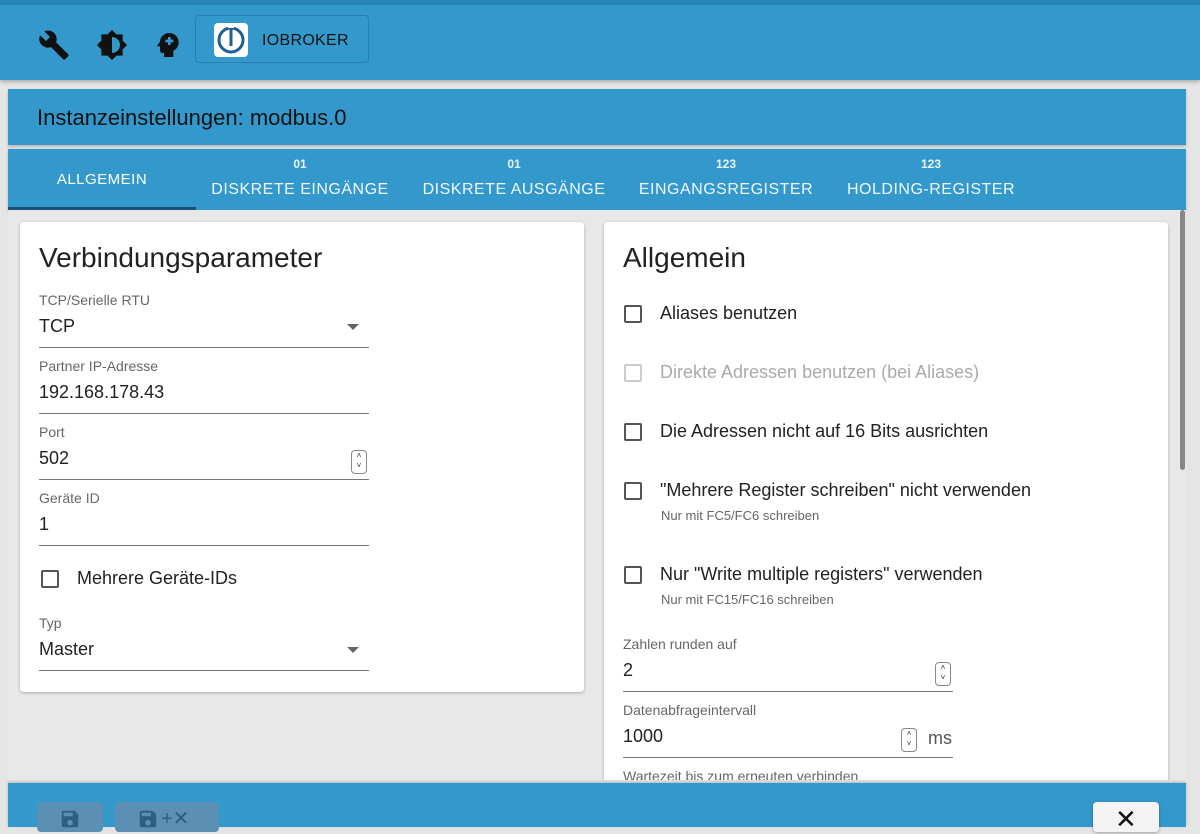  I want to click on checkbox-label: Mehrere Geräte-IDs, so click(157, 578).